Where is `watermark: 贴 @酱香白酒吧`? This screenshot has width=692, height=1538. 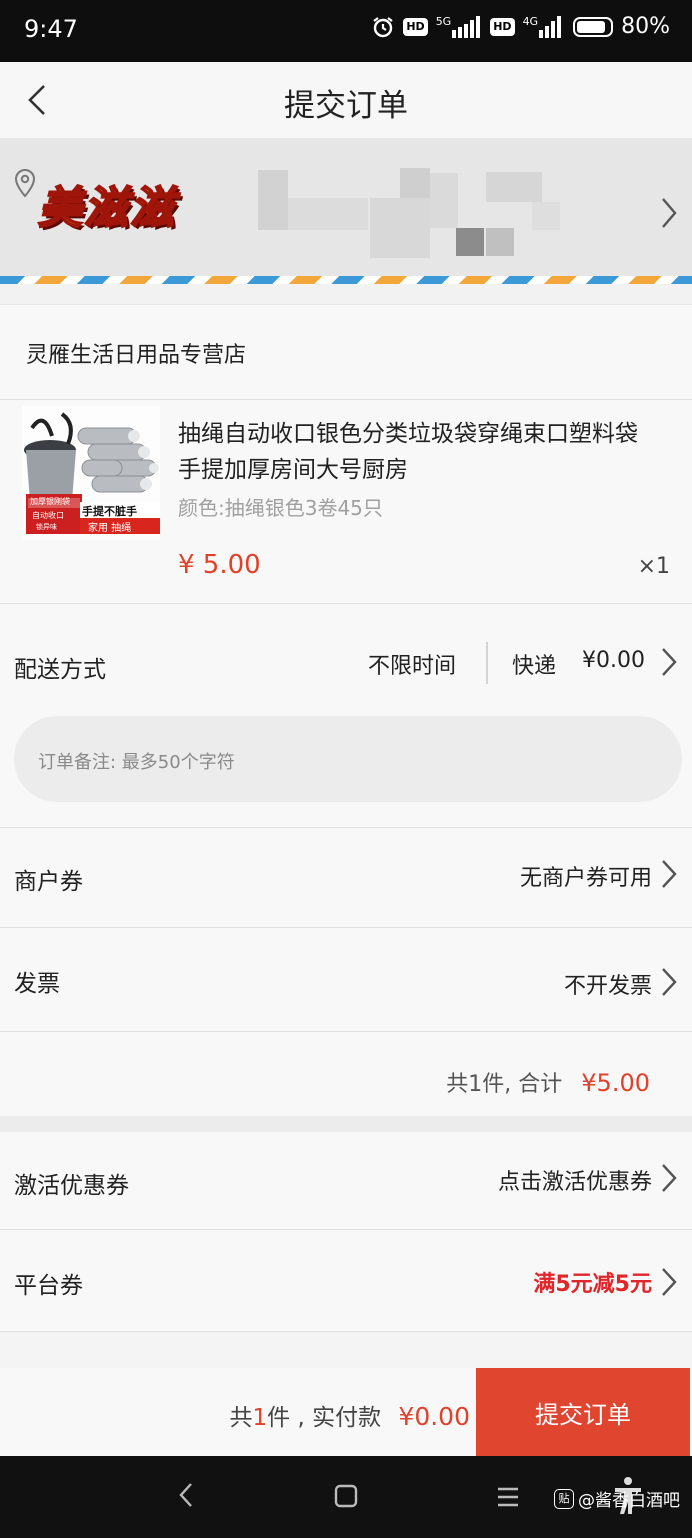
watermark: 贴 @酱香白酒吧 is located at coordinates (617, 1498).